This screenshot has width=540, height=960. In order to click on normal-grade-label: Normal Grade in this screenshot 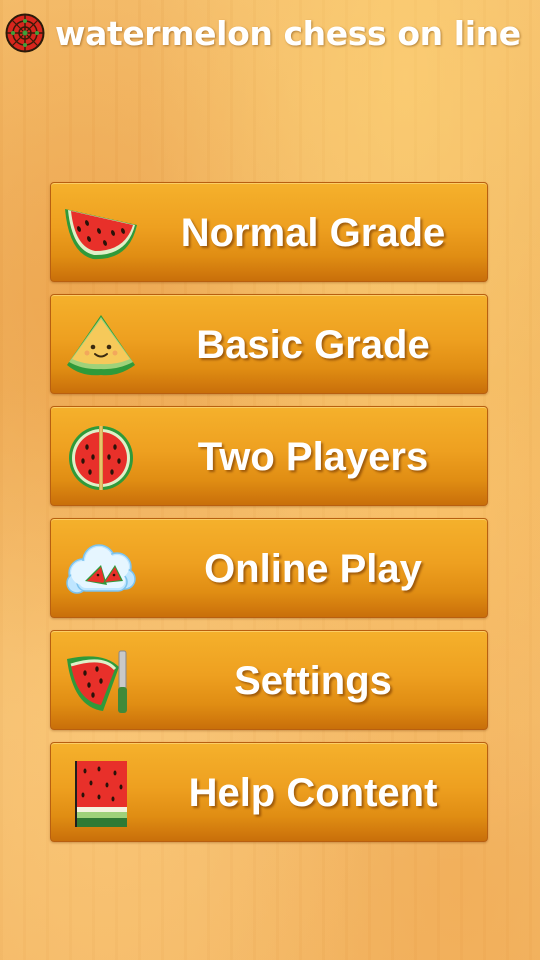, I will do `click(313, 233)`.